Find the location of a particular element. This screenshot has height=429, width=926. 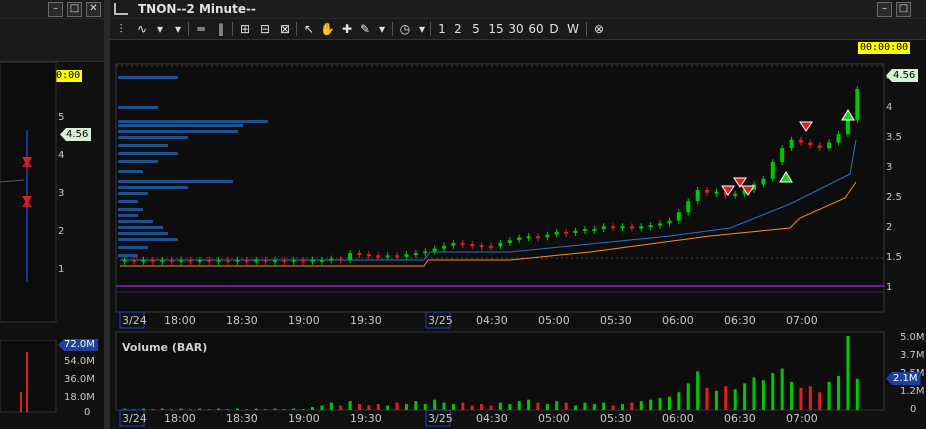

left-last-price-text: 4.56 is located at coordinates (77, 134).